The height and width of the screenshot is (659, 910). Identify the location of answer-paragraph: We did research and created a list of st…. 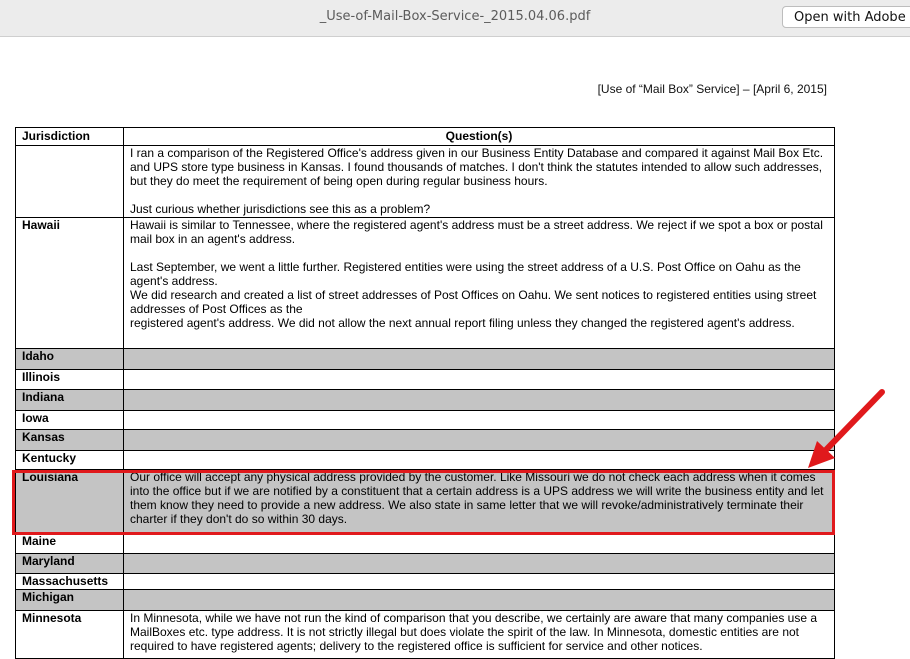
(473, 302).